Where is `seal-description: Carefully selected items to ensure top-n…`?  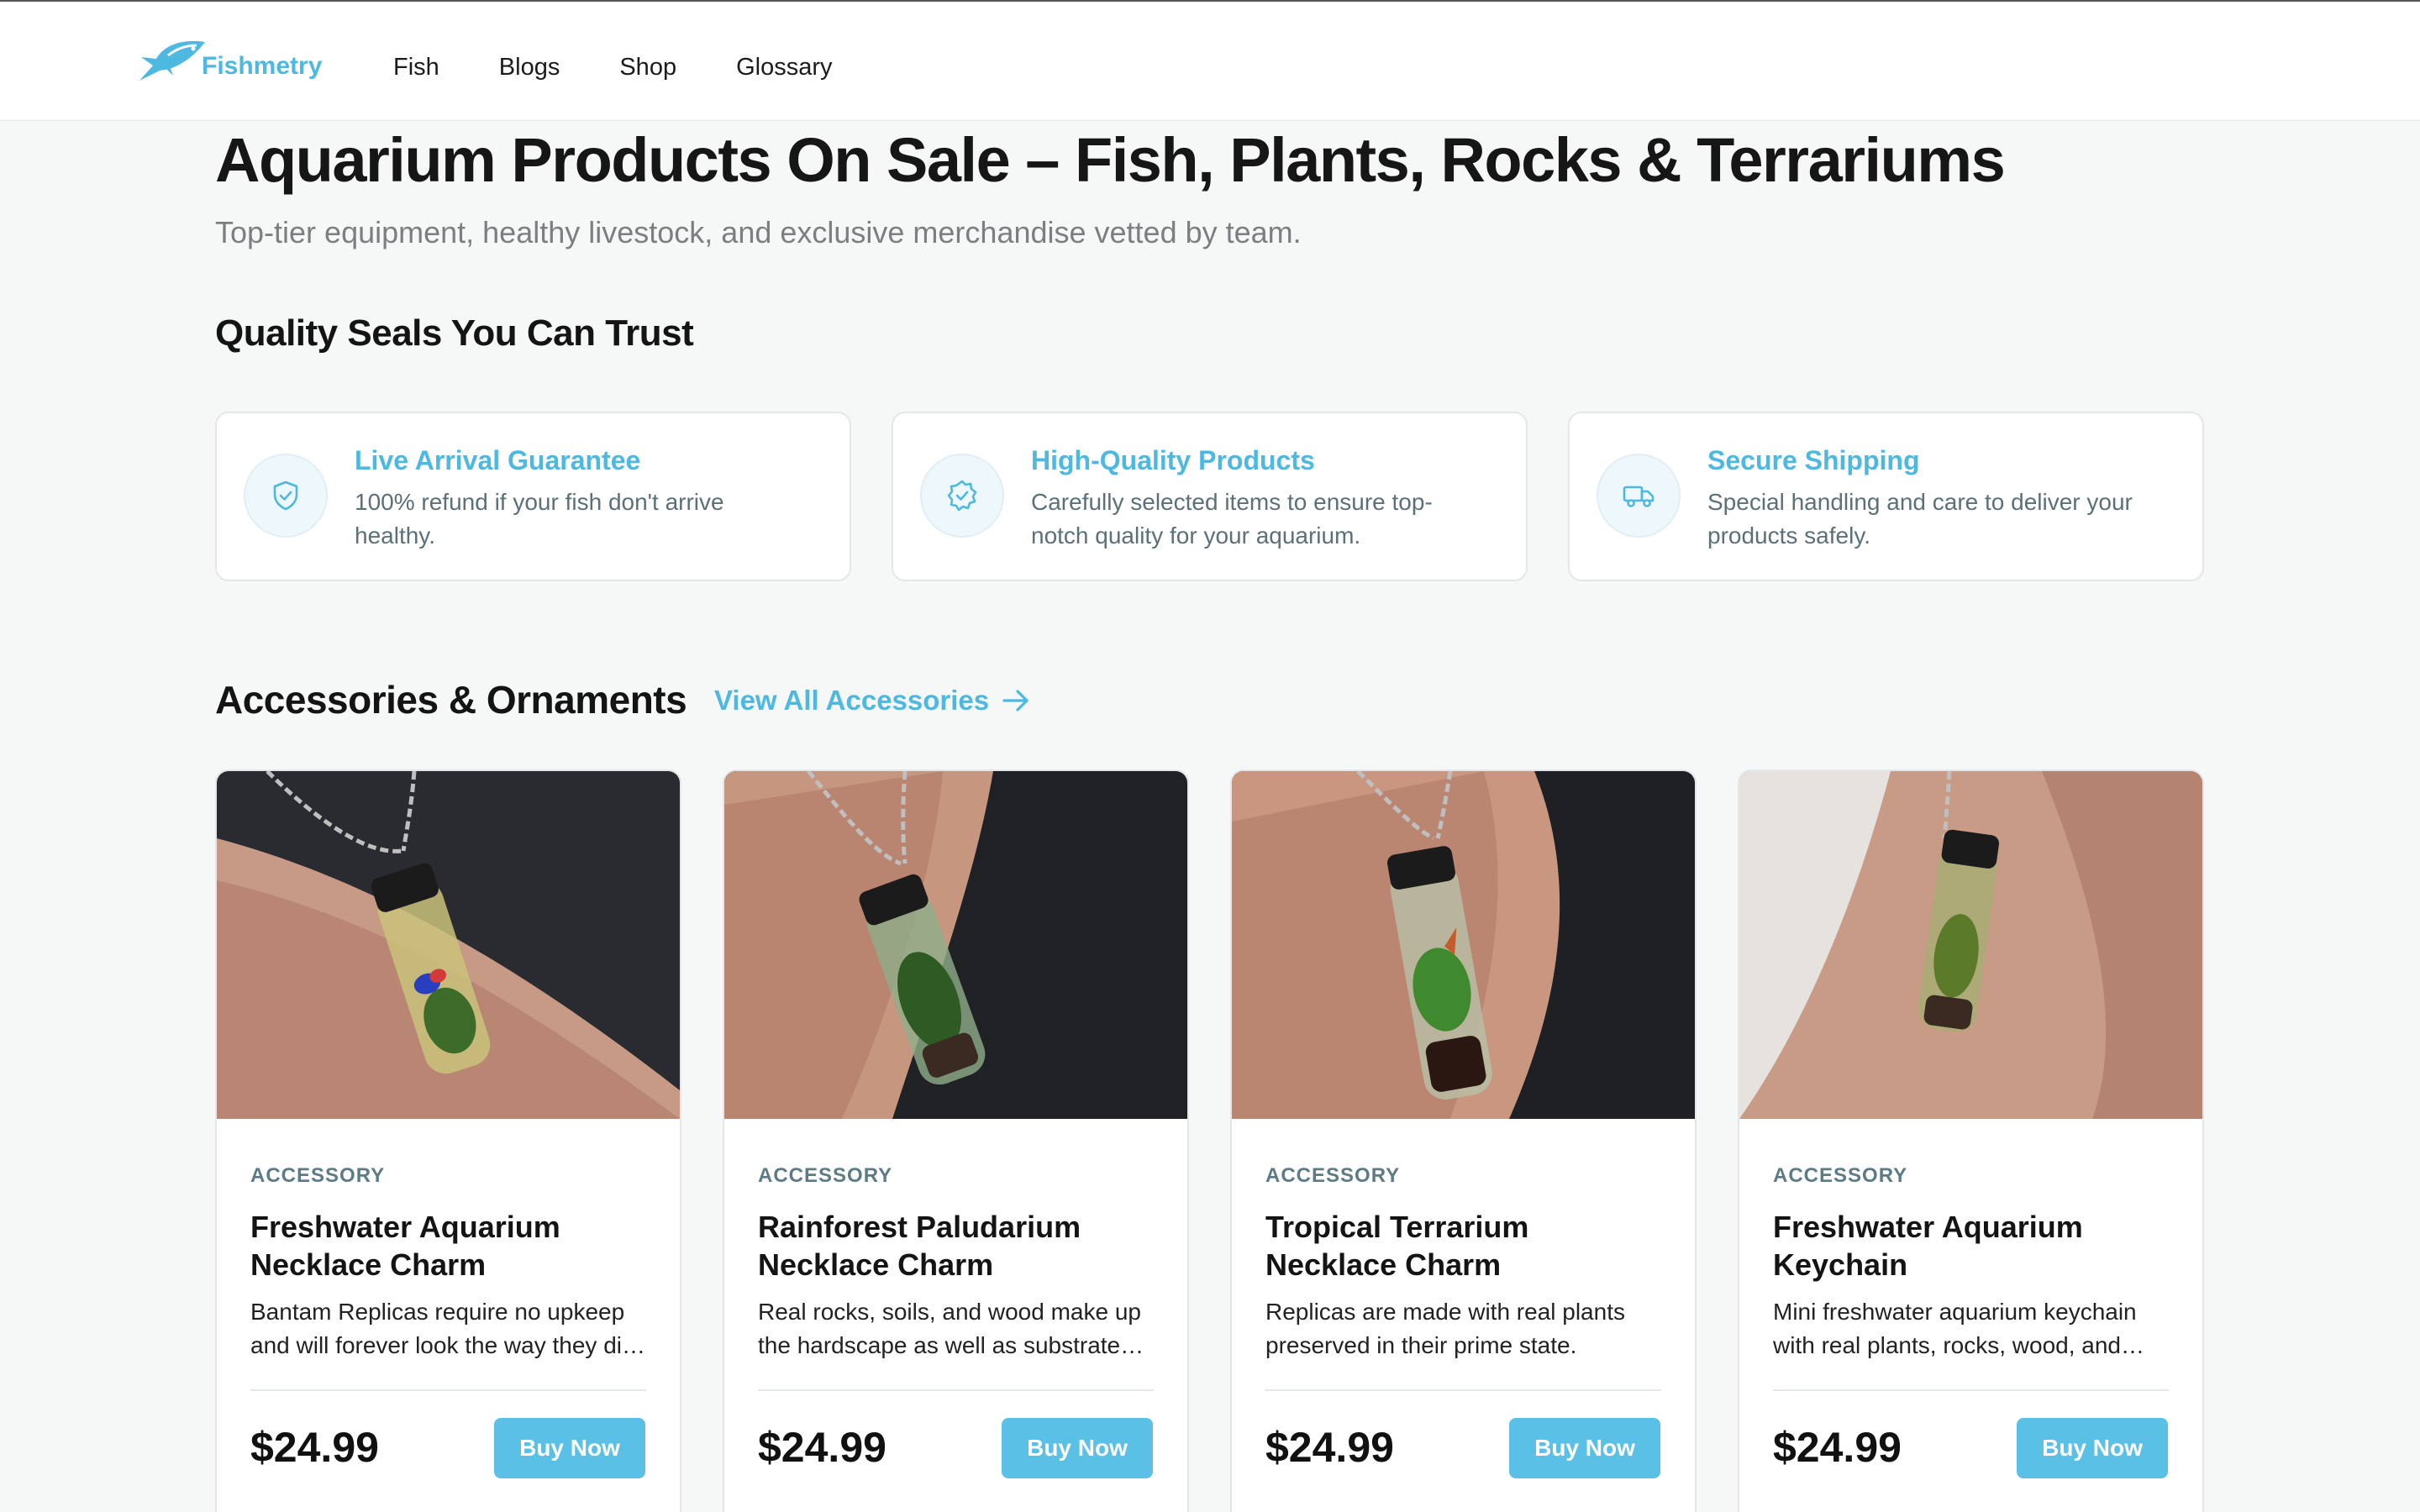 seal-description: Carefully selected items to ensure top-n… is located at coordinates (1232, 519).